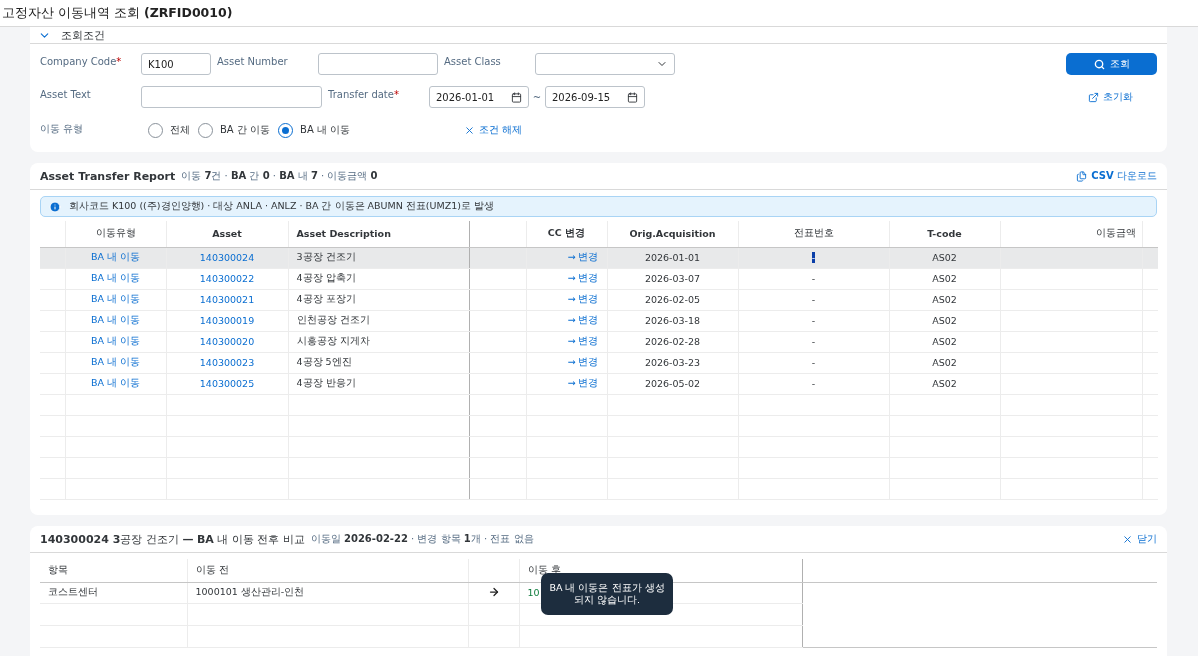  I want to click on info-text: 회사코드 K100 ((주)경인양행) · 대상 ANLA · ANLZ · BA 간 이동은 ABUMN 전표(UMZ1)로 발생, so click(281, 206).